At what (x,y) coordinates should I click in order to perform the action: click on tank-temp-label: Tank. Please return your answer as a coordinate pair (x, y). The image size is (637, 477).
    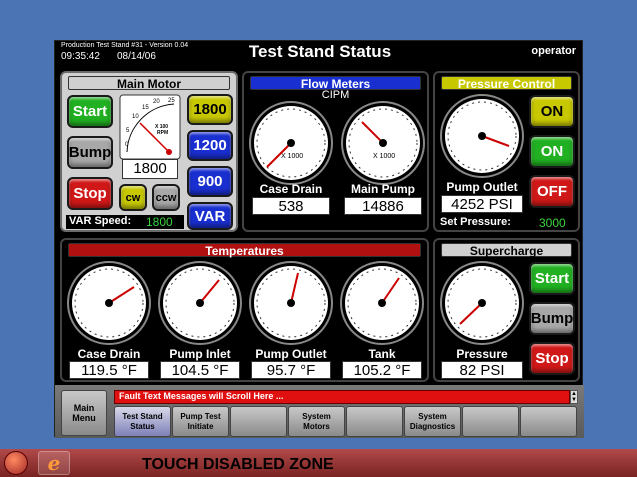
    Looking at the image, I should click on (382, 354).